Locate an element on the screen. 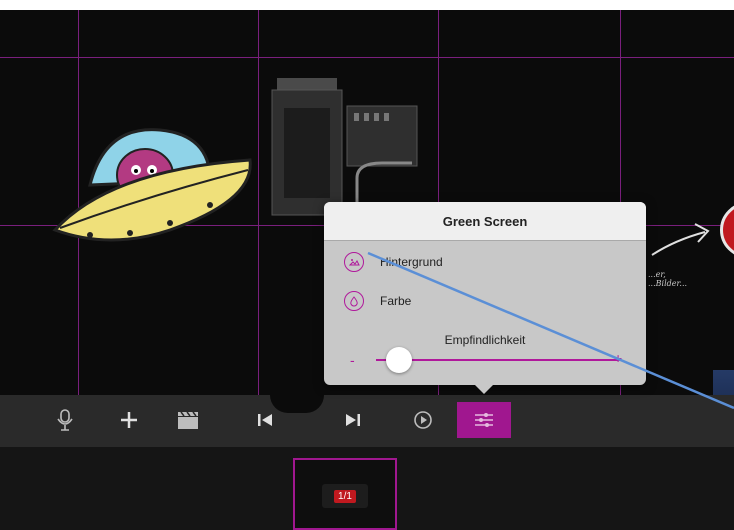  arrow-doodle is located at coordinates (680, 239).